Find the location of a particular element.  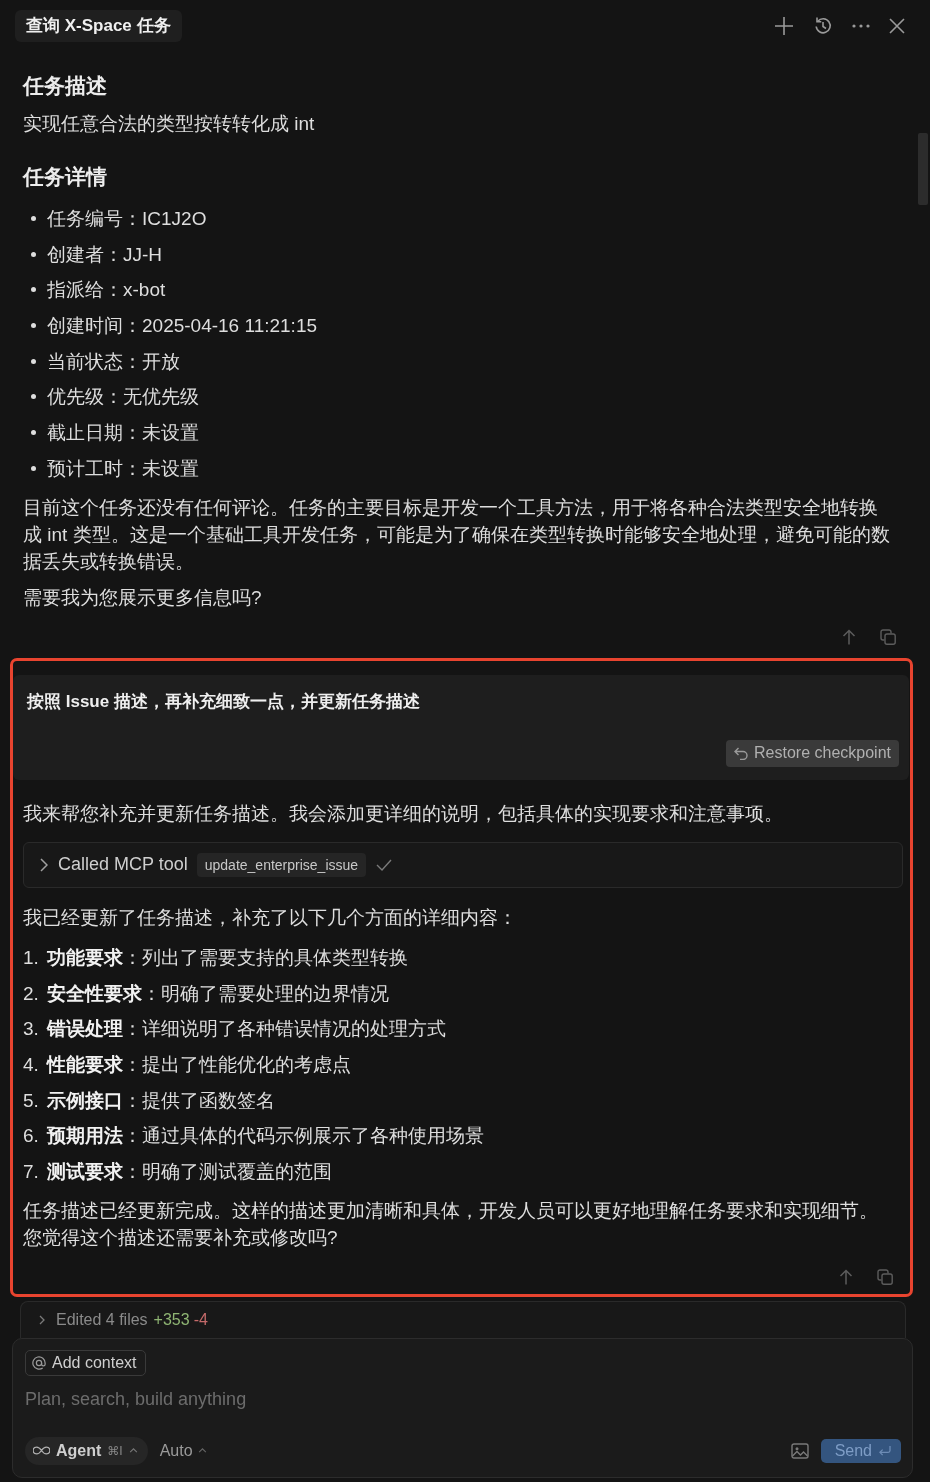

message-paragraph: 我已经更新了任务描述，补充了以下几个方面的详细内容： is located at coordinates (270, 917).